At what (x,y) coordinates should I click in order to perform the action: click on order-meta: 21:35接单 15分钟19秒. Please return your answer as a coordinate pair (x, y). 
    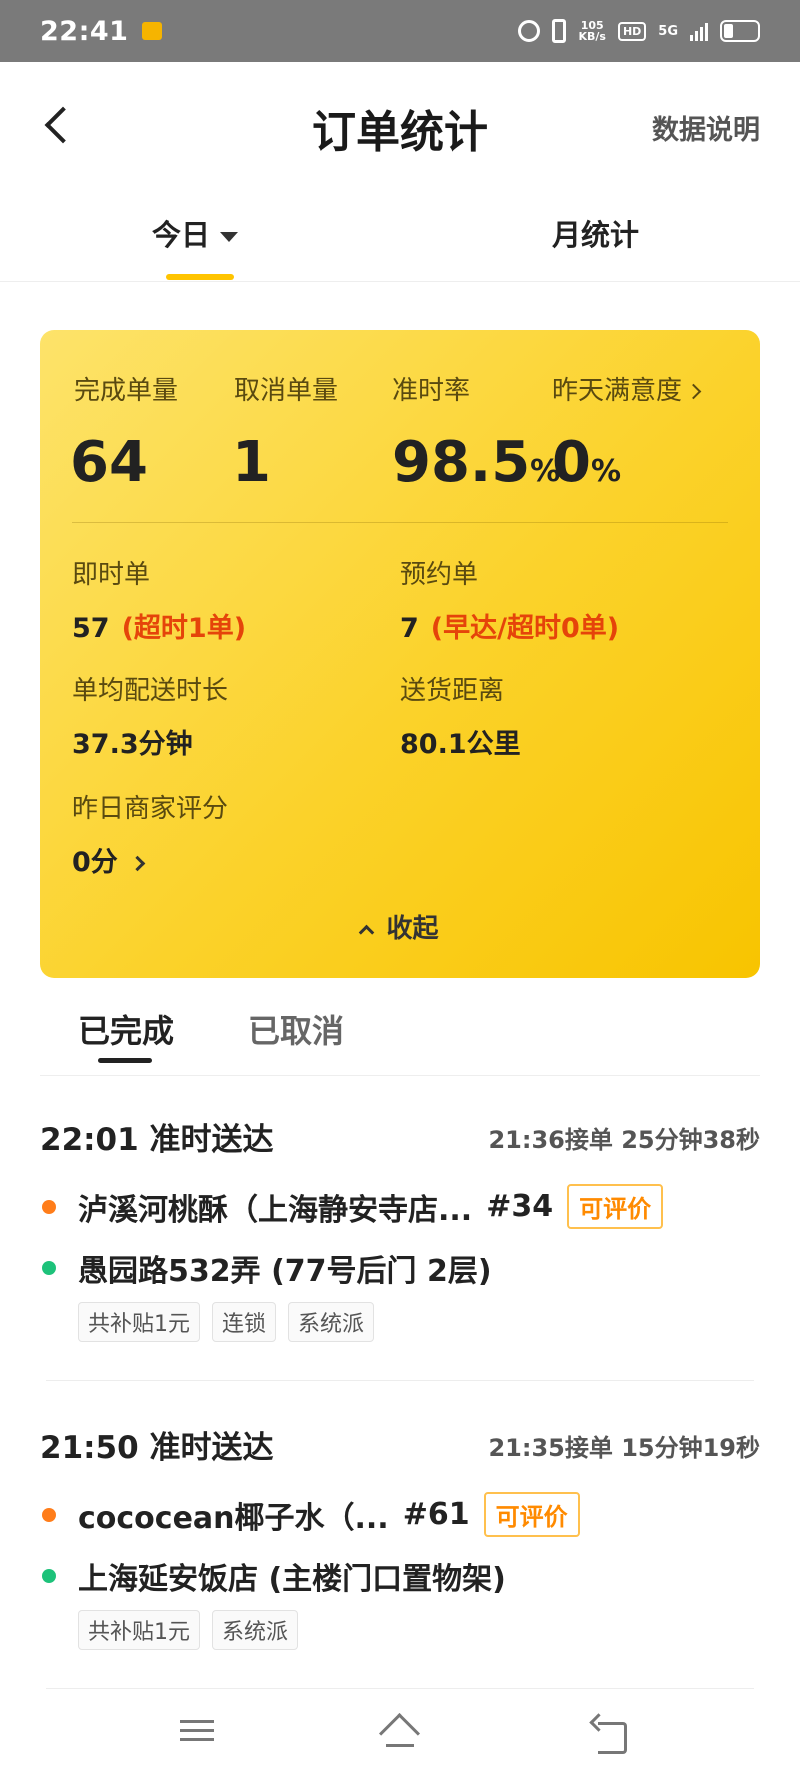
    Looking at the image, I should click on (624, 1448).